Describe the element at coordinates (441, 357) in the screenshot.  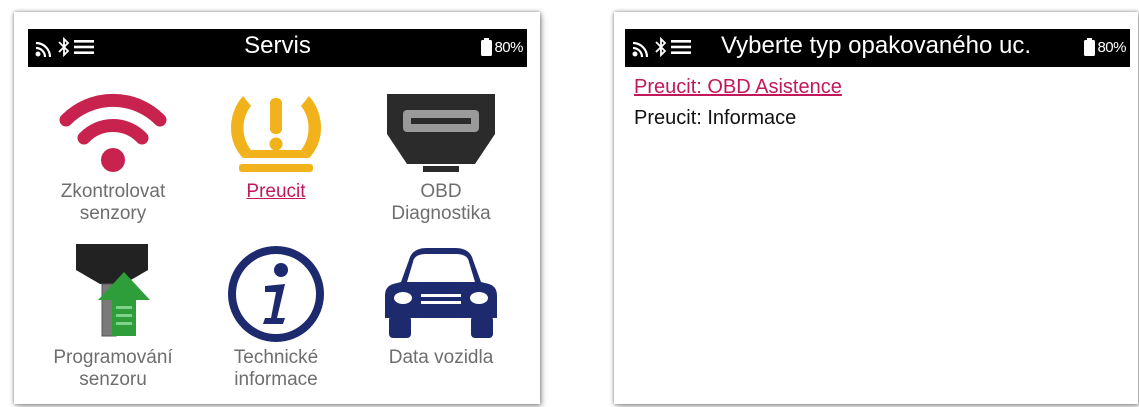
I see `tile-label: Data vozidla` at that location.